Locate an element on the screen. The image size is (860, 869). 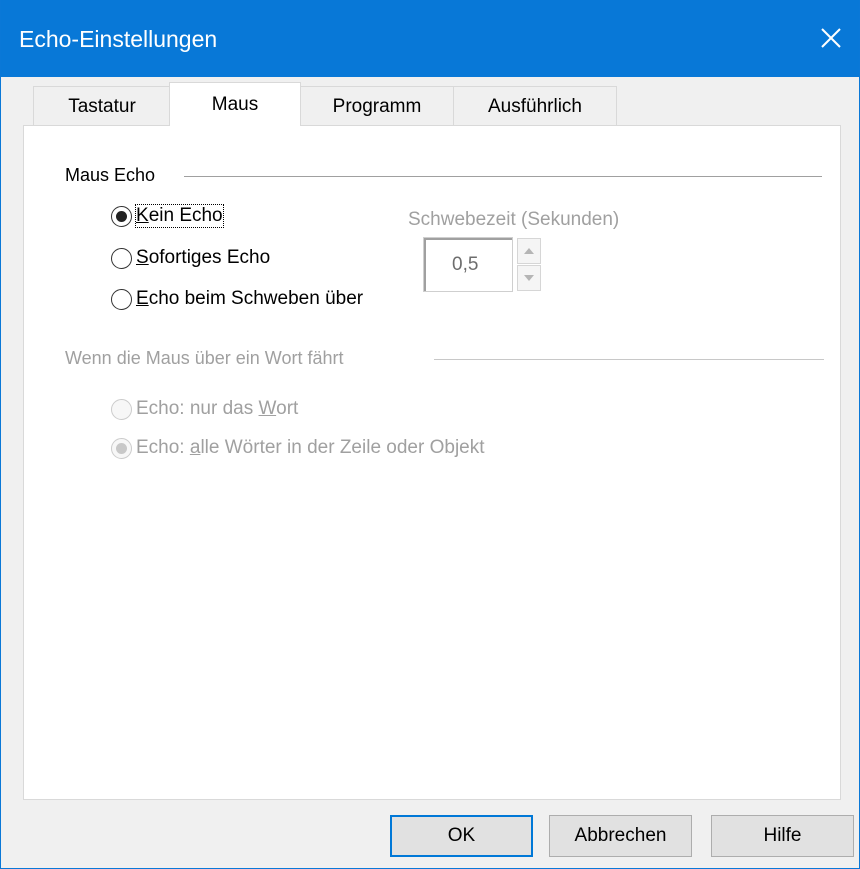
label-text: lle Wörter in der Zeile oder Objekt is located at coordinates (342, 447).